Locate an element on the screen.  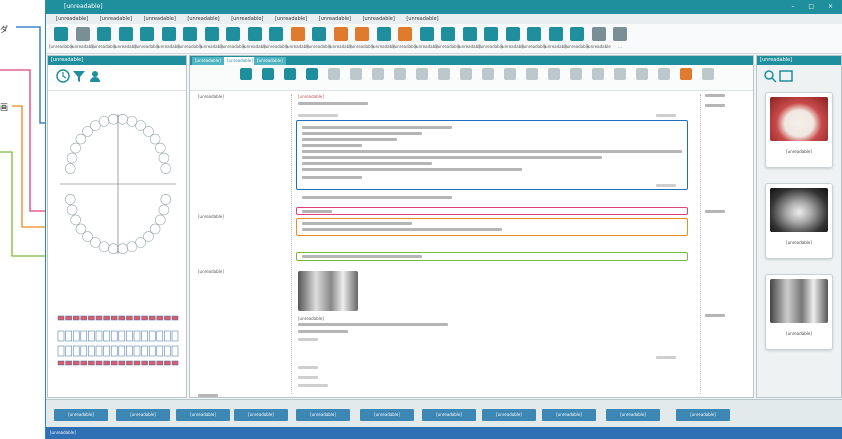
tab-3: [unreadable] is located at coordinates (270, 61).